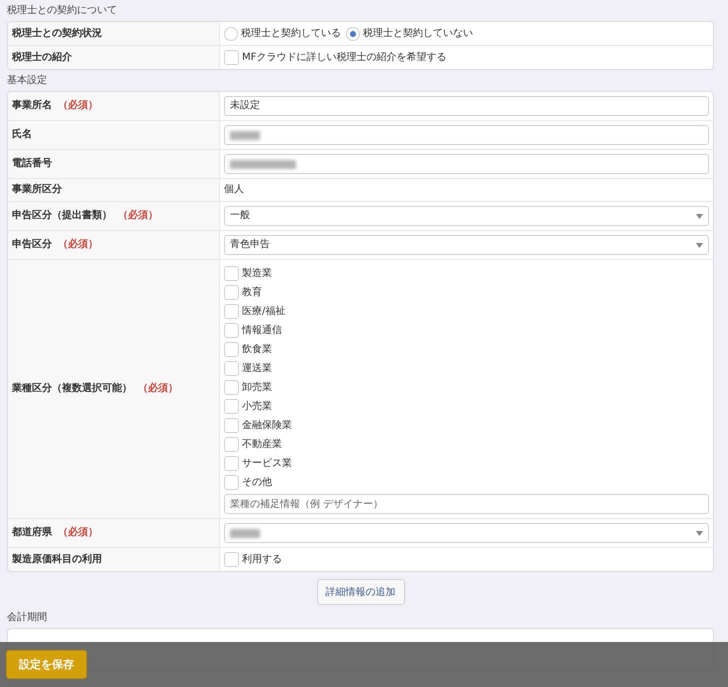  What do you see at coordinates (257, 368) in the screenshot?
I see `checkbox-label: 運送業` at bounding box center [257, 368].